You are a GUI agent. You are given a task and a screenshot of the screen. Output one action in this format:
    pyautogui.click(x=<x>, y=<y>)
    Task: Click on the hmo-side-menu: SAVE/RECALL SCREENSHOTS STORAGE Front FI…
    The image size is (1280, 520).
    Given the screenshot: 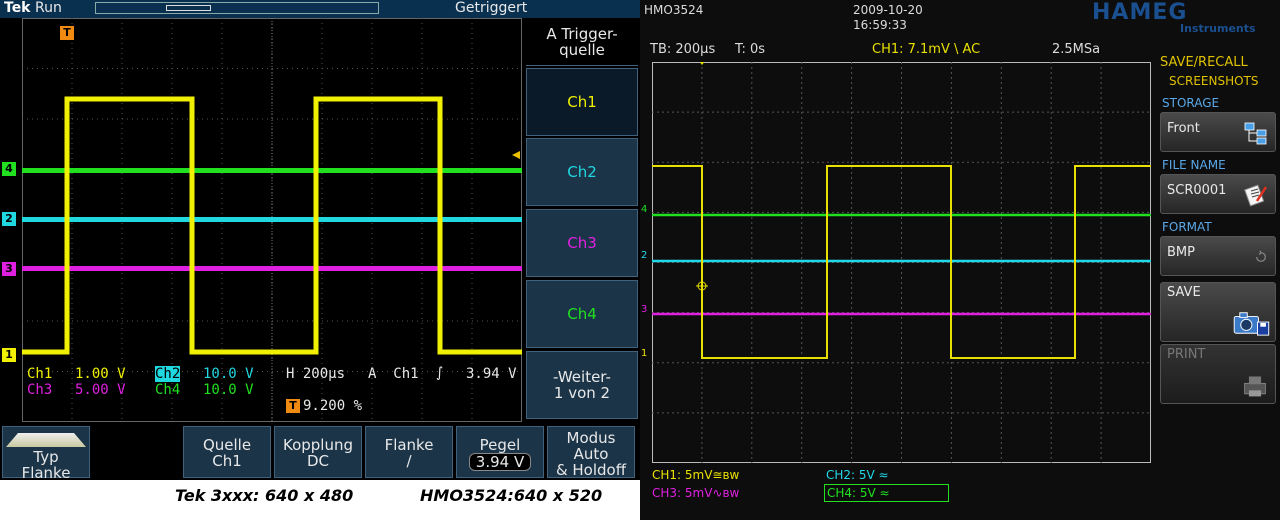 What is the action you would take?
    pyautogui.click(x=1219, y=232)
    